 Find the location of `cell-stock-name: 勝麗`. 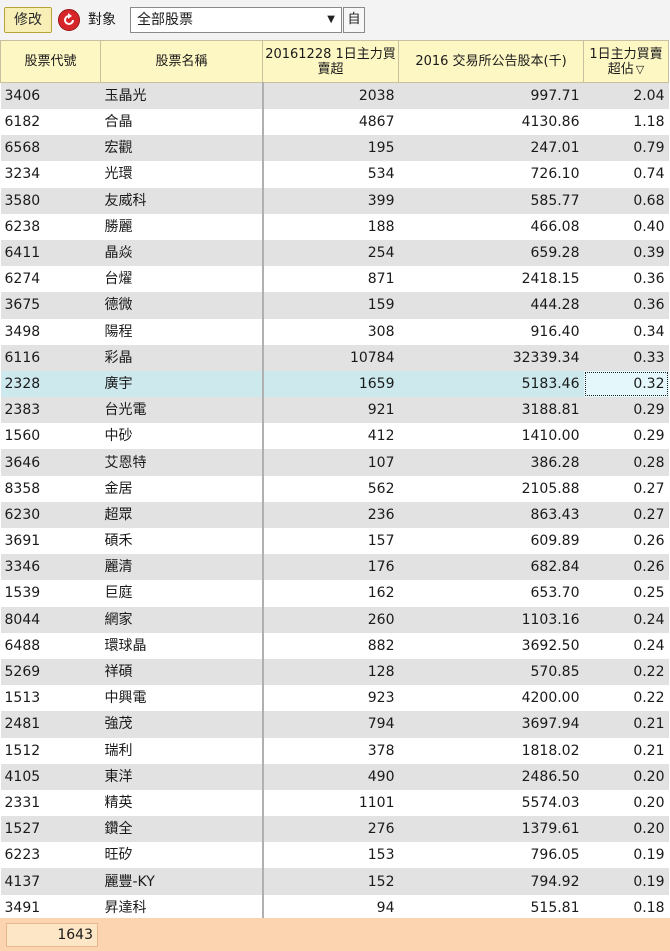

cell-stock-name: 勝麗 is located at coordinates (181, 226).